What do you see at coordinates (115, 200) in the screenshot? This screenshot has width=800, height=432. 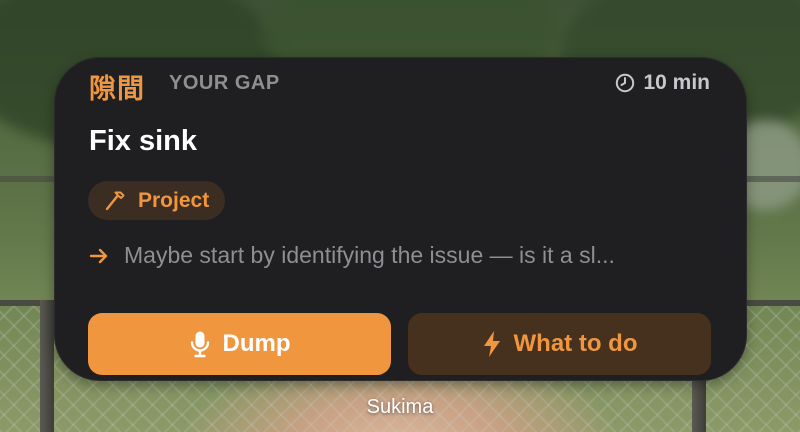 I see `hammer-icon` at bounding box center [115, 200].